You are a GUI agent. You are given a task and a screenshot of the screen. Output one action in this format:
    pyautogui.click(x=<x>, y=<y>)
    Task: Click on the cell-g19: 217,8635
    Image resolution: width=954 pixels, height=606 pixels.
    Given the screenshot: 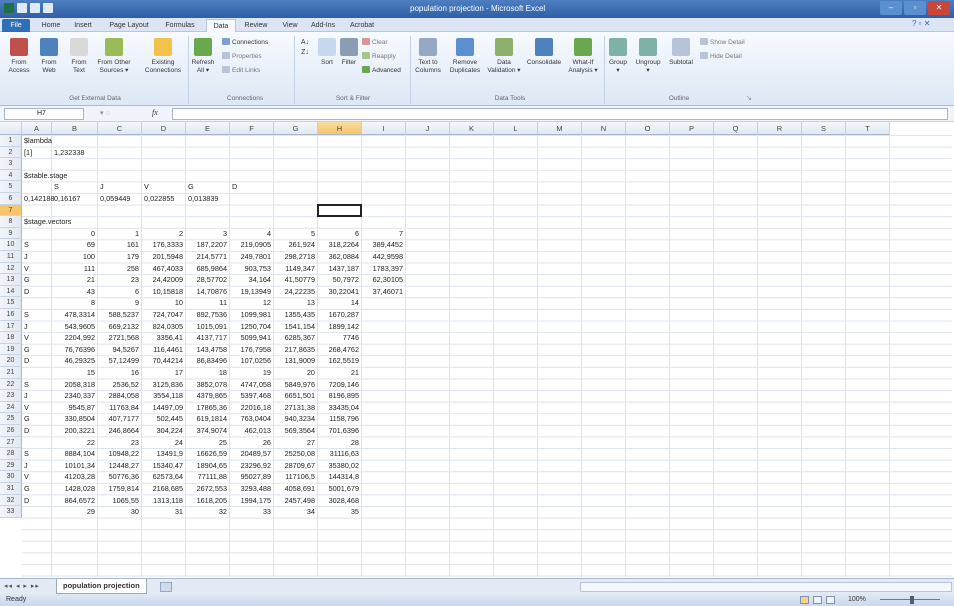 What is the action you would take?
    pyautogui.click(x=294, y=350)
    